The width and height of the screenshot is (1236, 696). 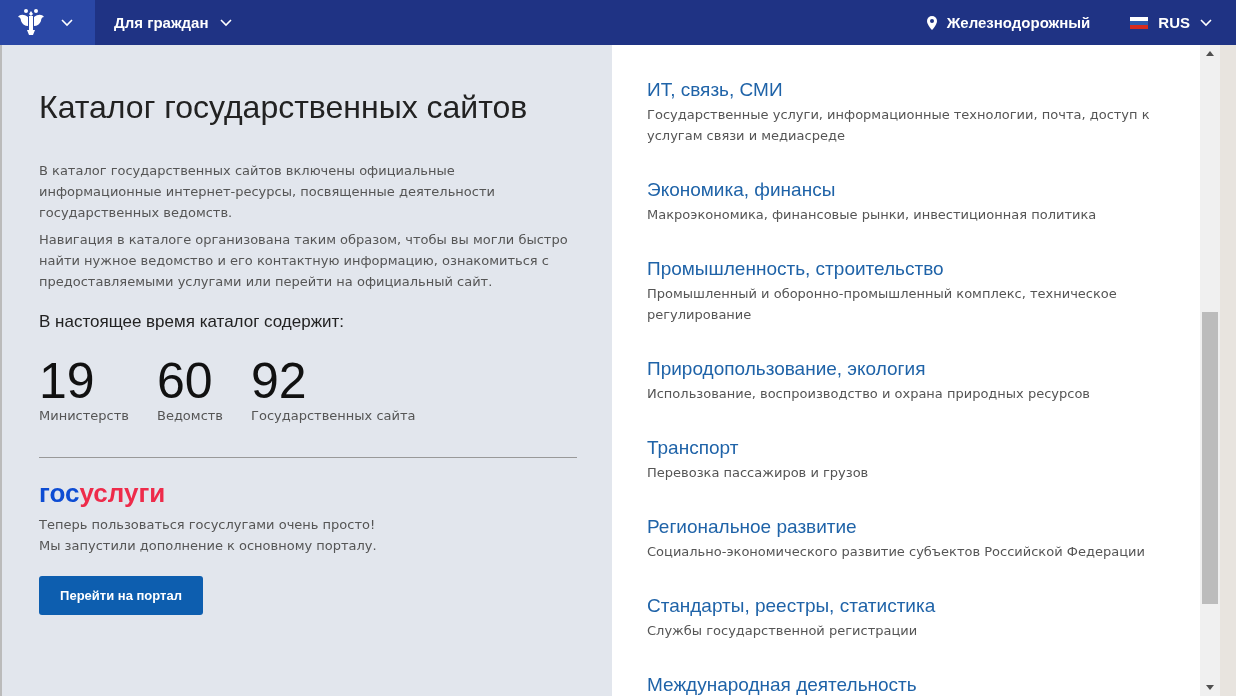 I want to click on flag-icon, so click(x=1139, y=22).